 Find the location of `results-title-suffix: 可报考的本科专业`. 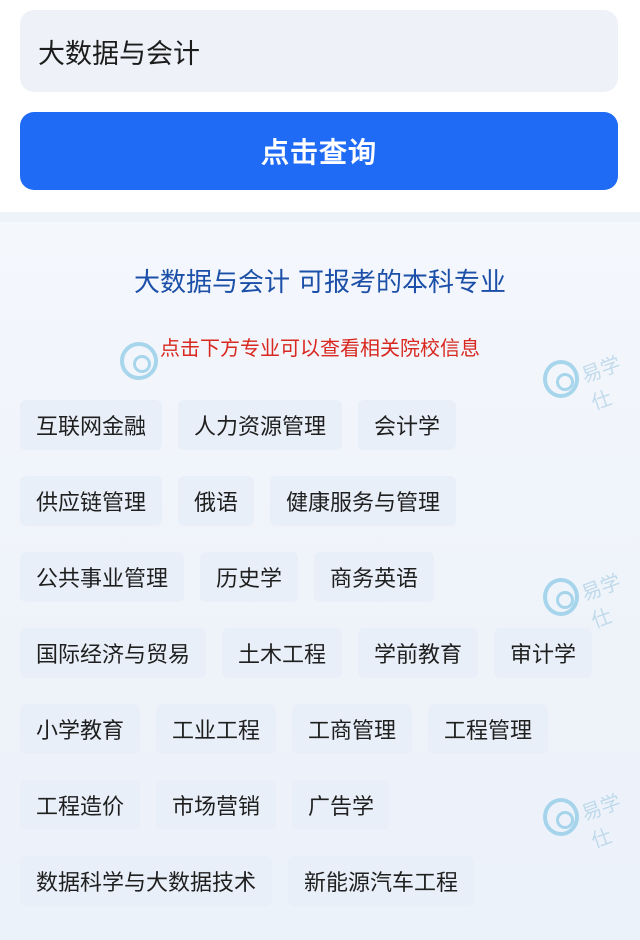

results-title-suffix: 可报考的本科专业 is located at coordinates (402, 283).